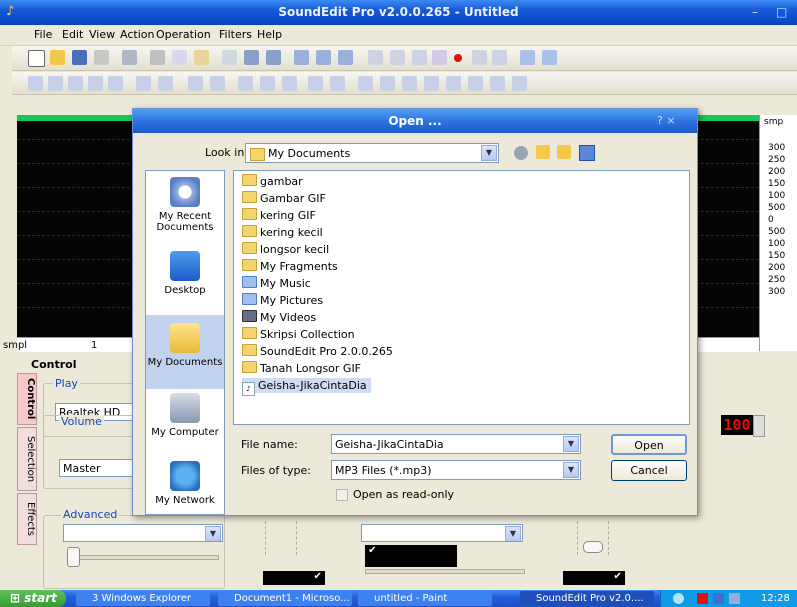  Describe the element at coordinates (372, 153) in the screenshot. I see `look-in-select: My Documents ▼` at that location.